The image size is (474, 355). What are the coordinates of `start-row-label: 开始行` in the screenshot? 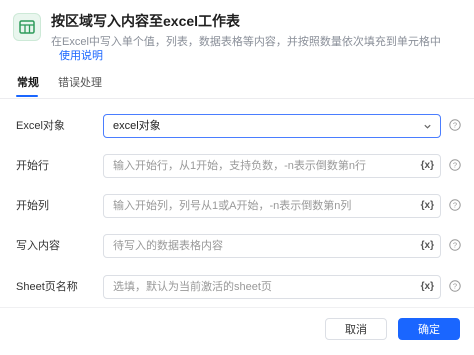 It's located at (32, 166).